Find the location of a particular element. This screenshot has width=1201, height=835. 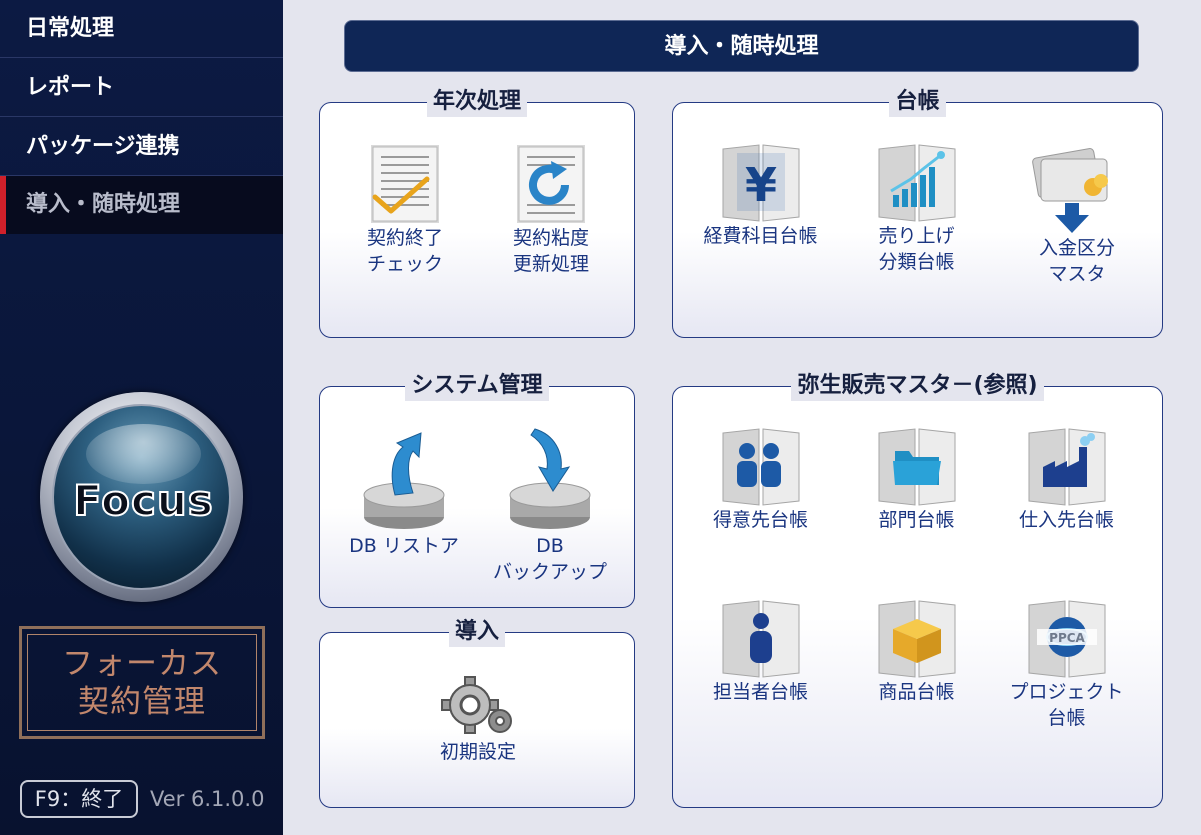

svg-text: PPCA is located at coordinates (1067, 638).